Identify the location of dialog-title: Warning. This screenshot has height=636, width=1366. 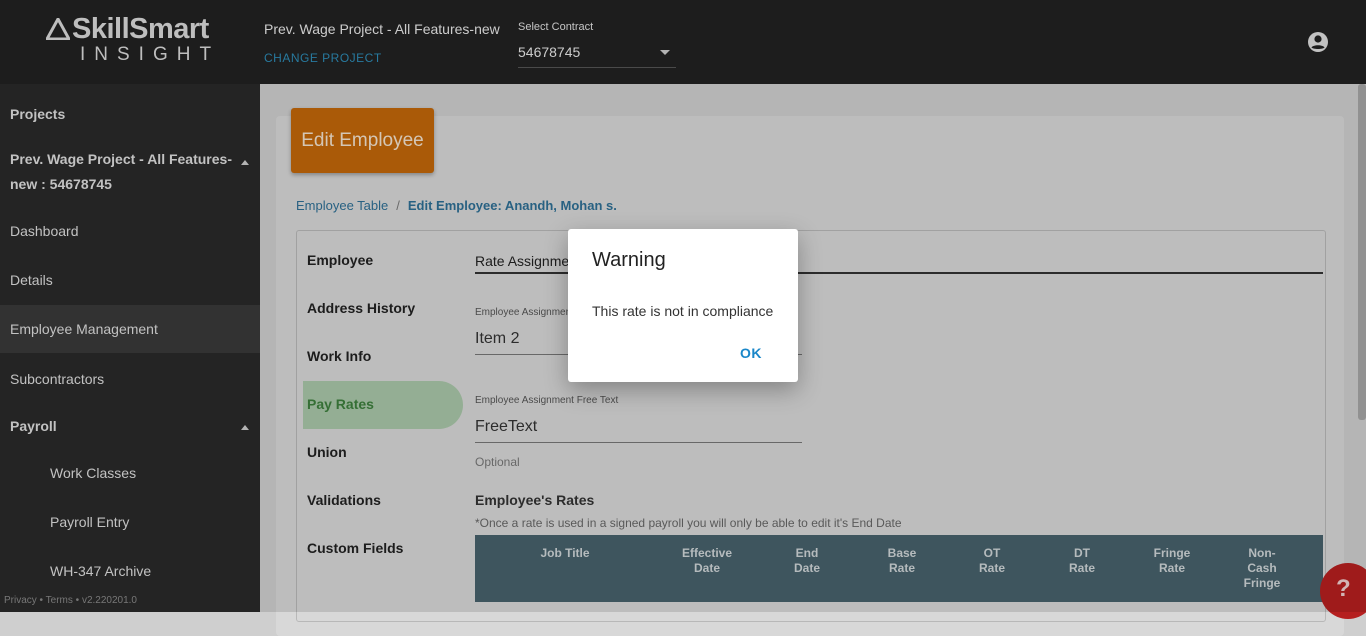
(629, 260).